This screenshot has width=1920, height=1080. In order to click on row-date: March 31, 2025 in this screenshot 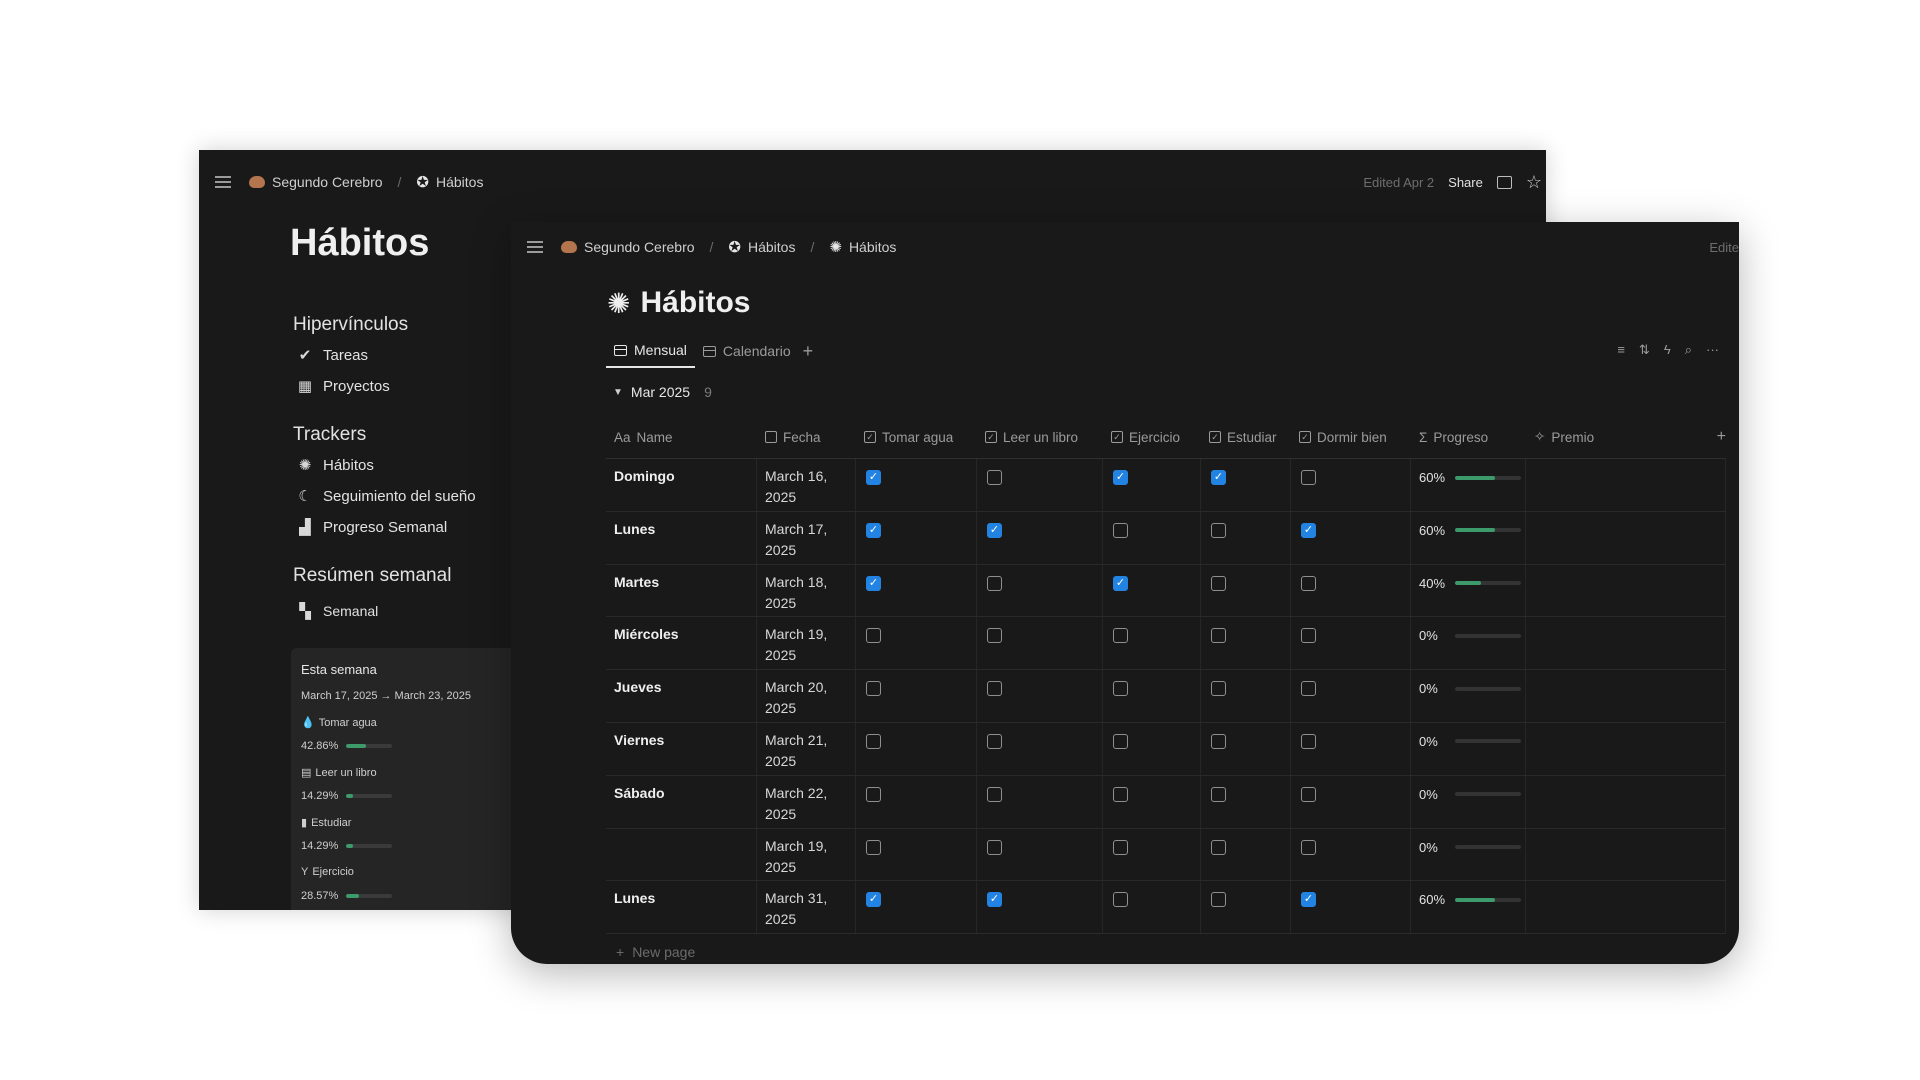, I will do `click(806, 907)`.